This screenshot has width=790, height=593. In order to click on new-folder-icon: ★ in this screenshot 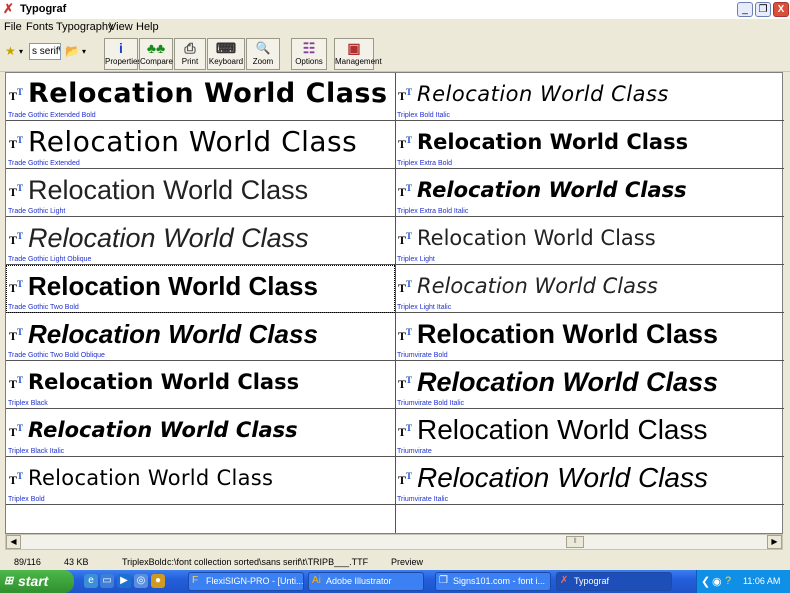, I will do `click(10, 51)`.